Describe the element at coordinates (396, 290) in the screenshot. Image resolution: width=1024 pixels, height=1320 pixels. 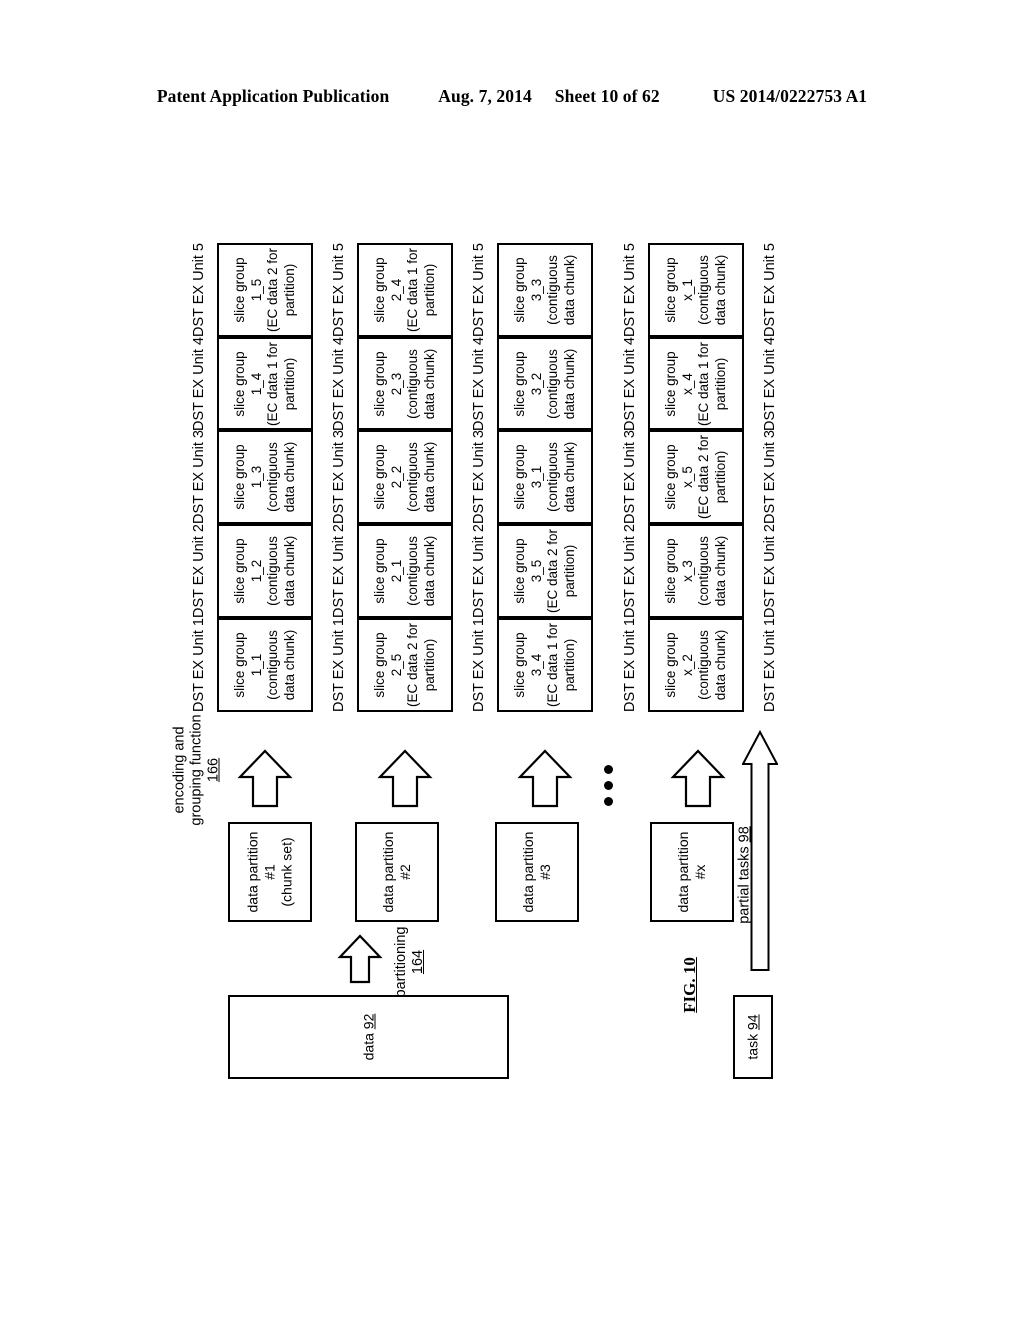
I see `slice-group-id: 2_4` at that location.